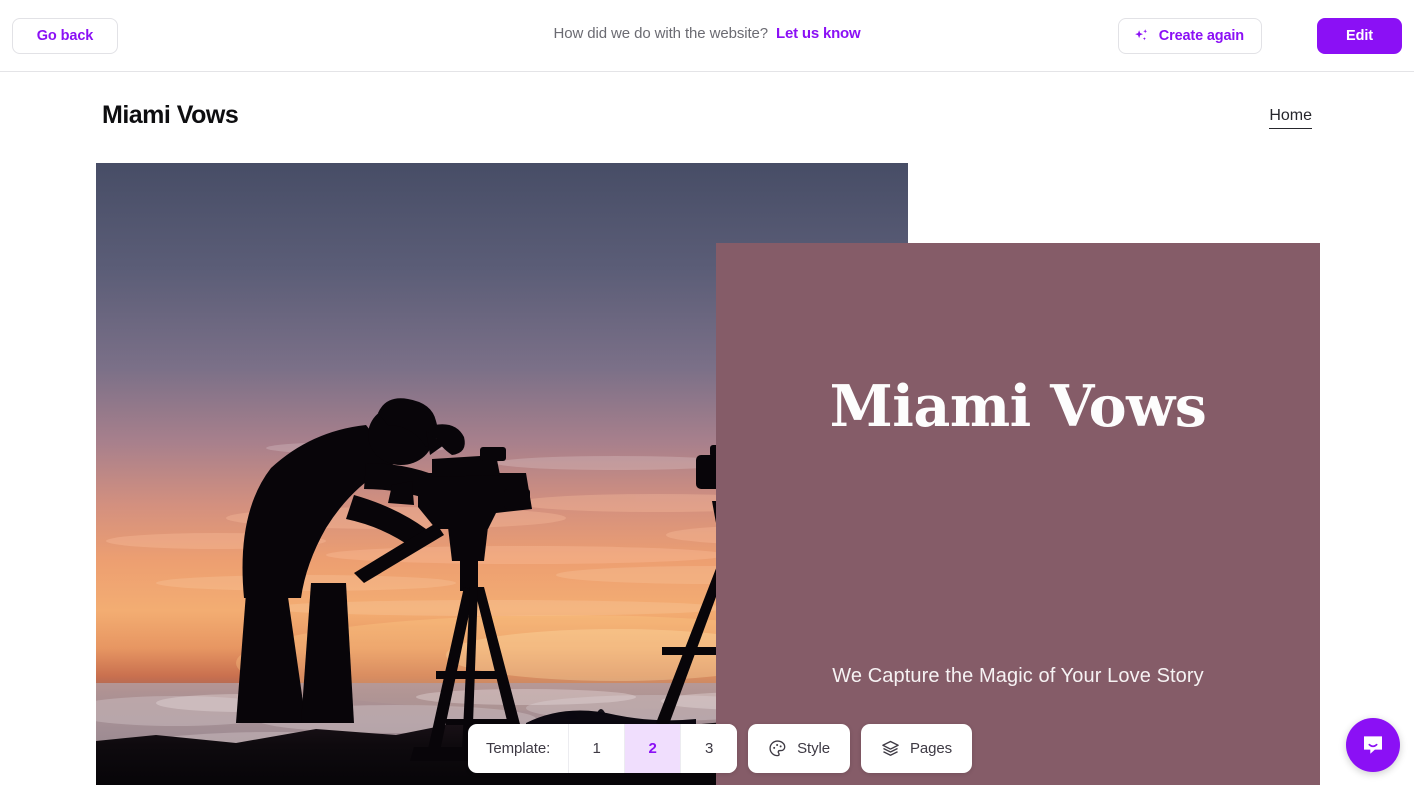 The width and height of the screenshot is (1414, 785). Describe the element at coordinates (1141, 36) in the screenshot. I see `sparkle-icon` at that location.